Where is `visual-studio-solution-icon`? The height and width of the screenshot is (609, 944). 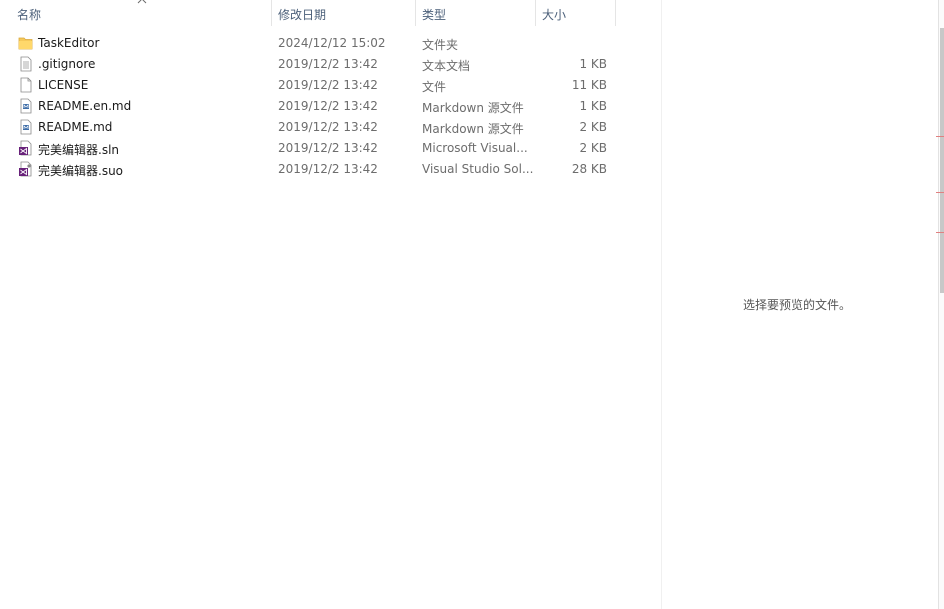 visual-studio-solution-icon is located at coordinates (25, 148).